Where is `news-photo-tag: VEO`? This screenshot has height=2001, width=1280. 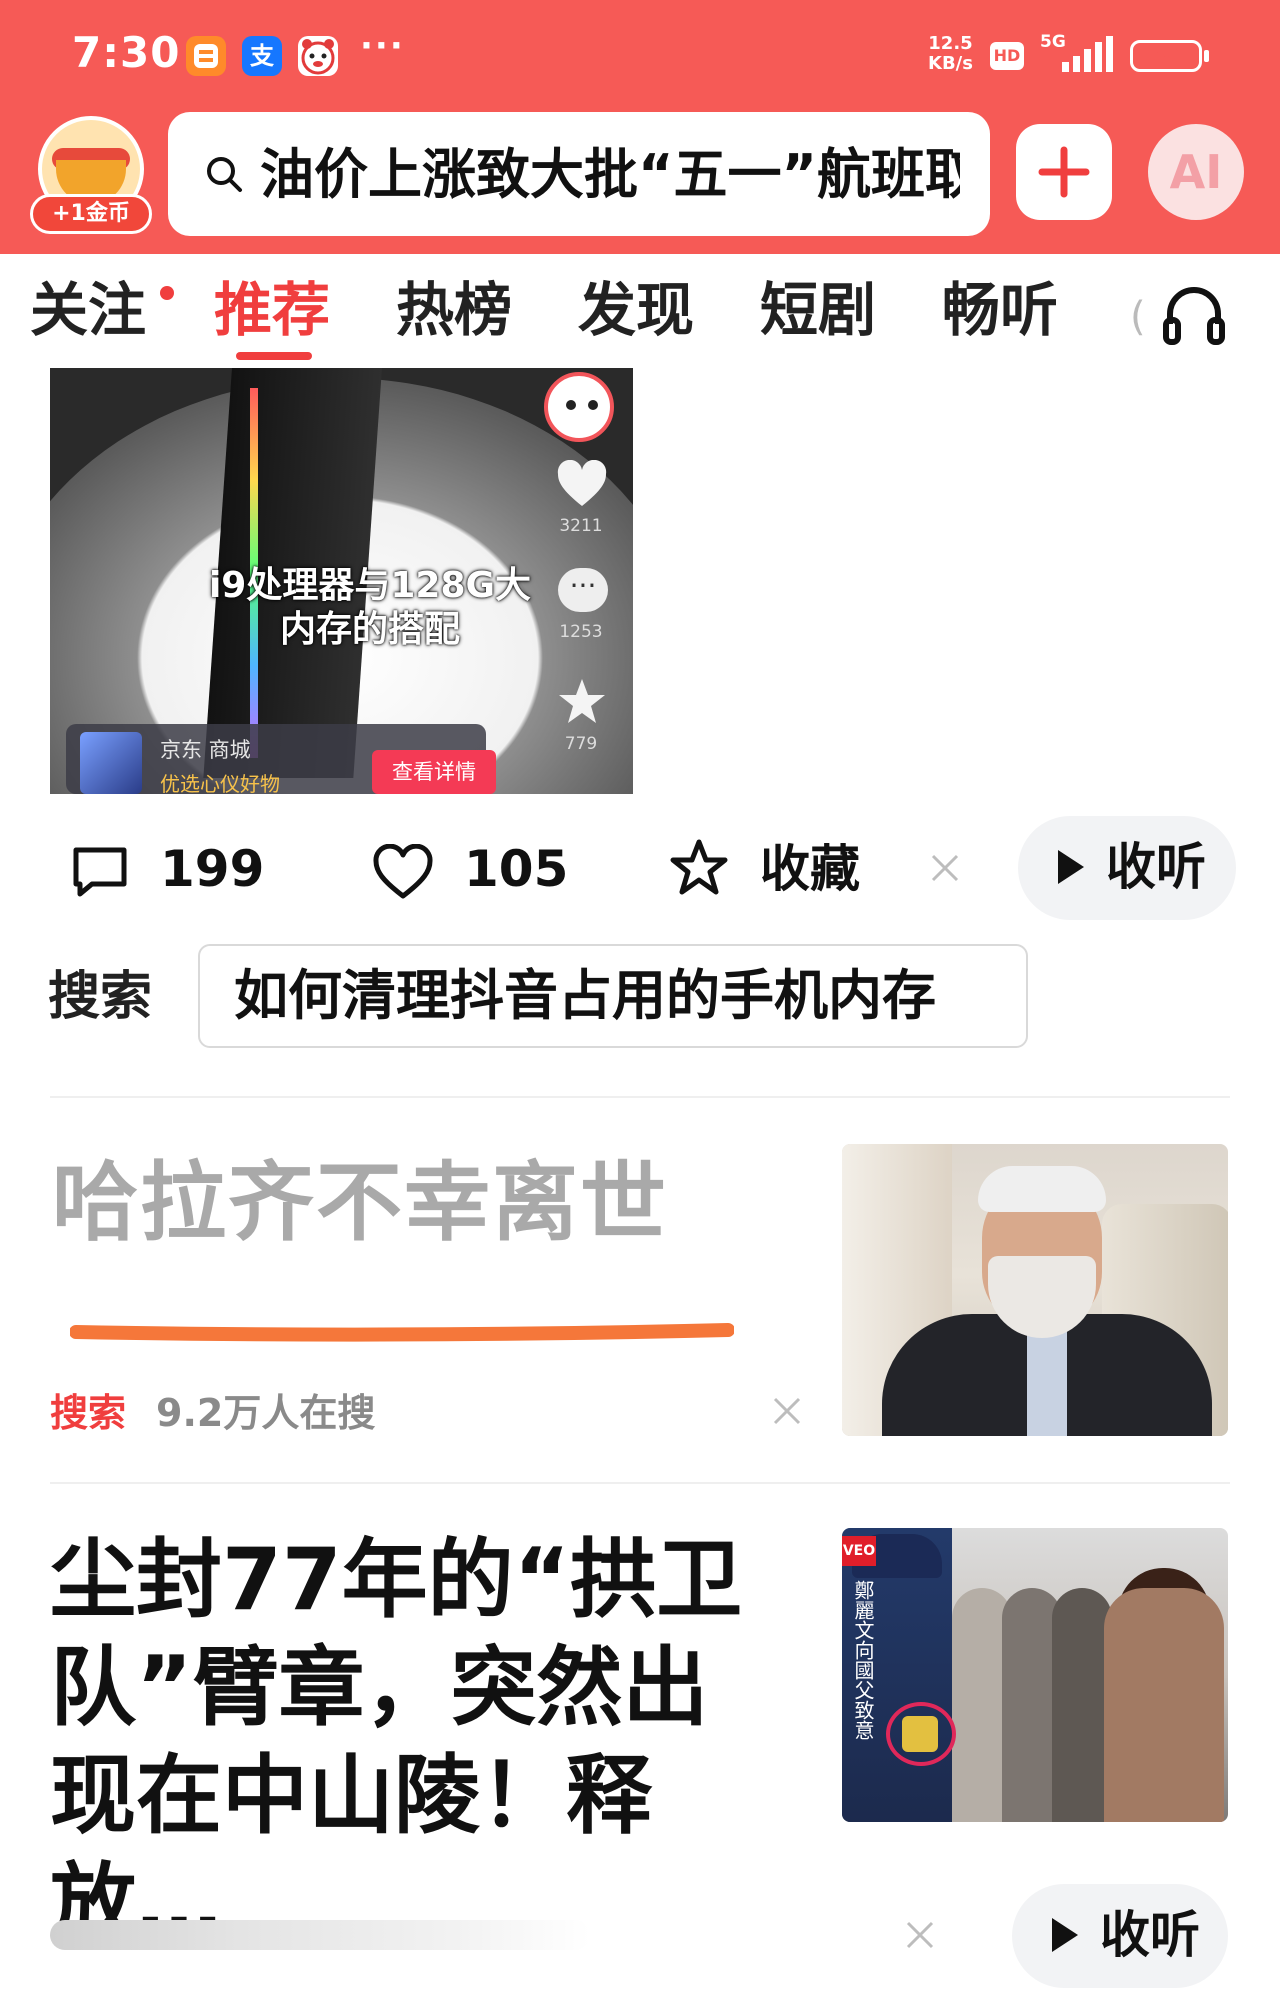 news-photo-tag: VEO is located at coordinates (859, 1551).